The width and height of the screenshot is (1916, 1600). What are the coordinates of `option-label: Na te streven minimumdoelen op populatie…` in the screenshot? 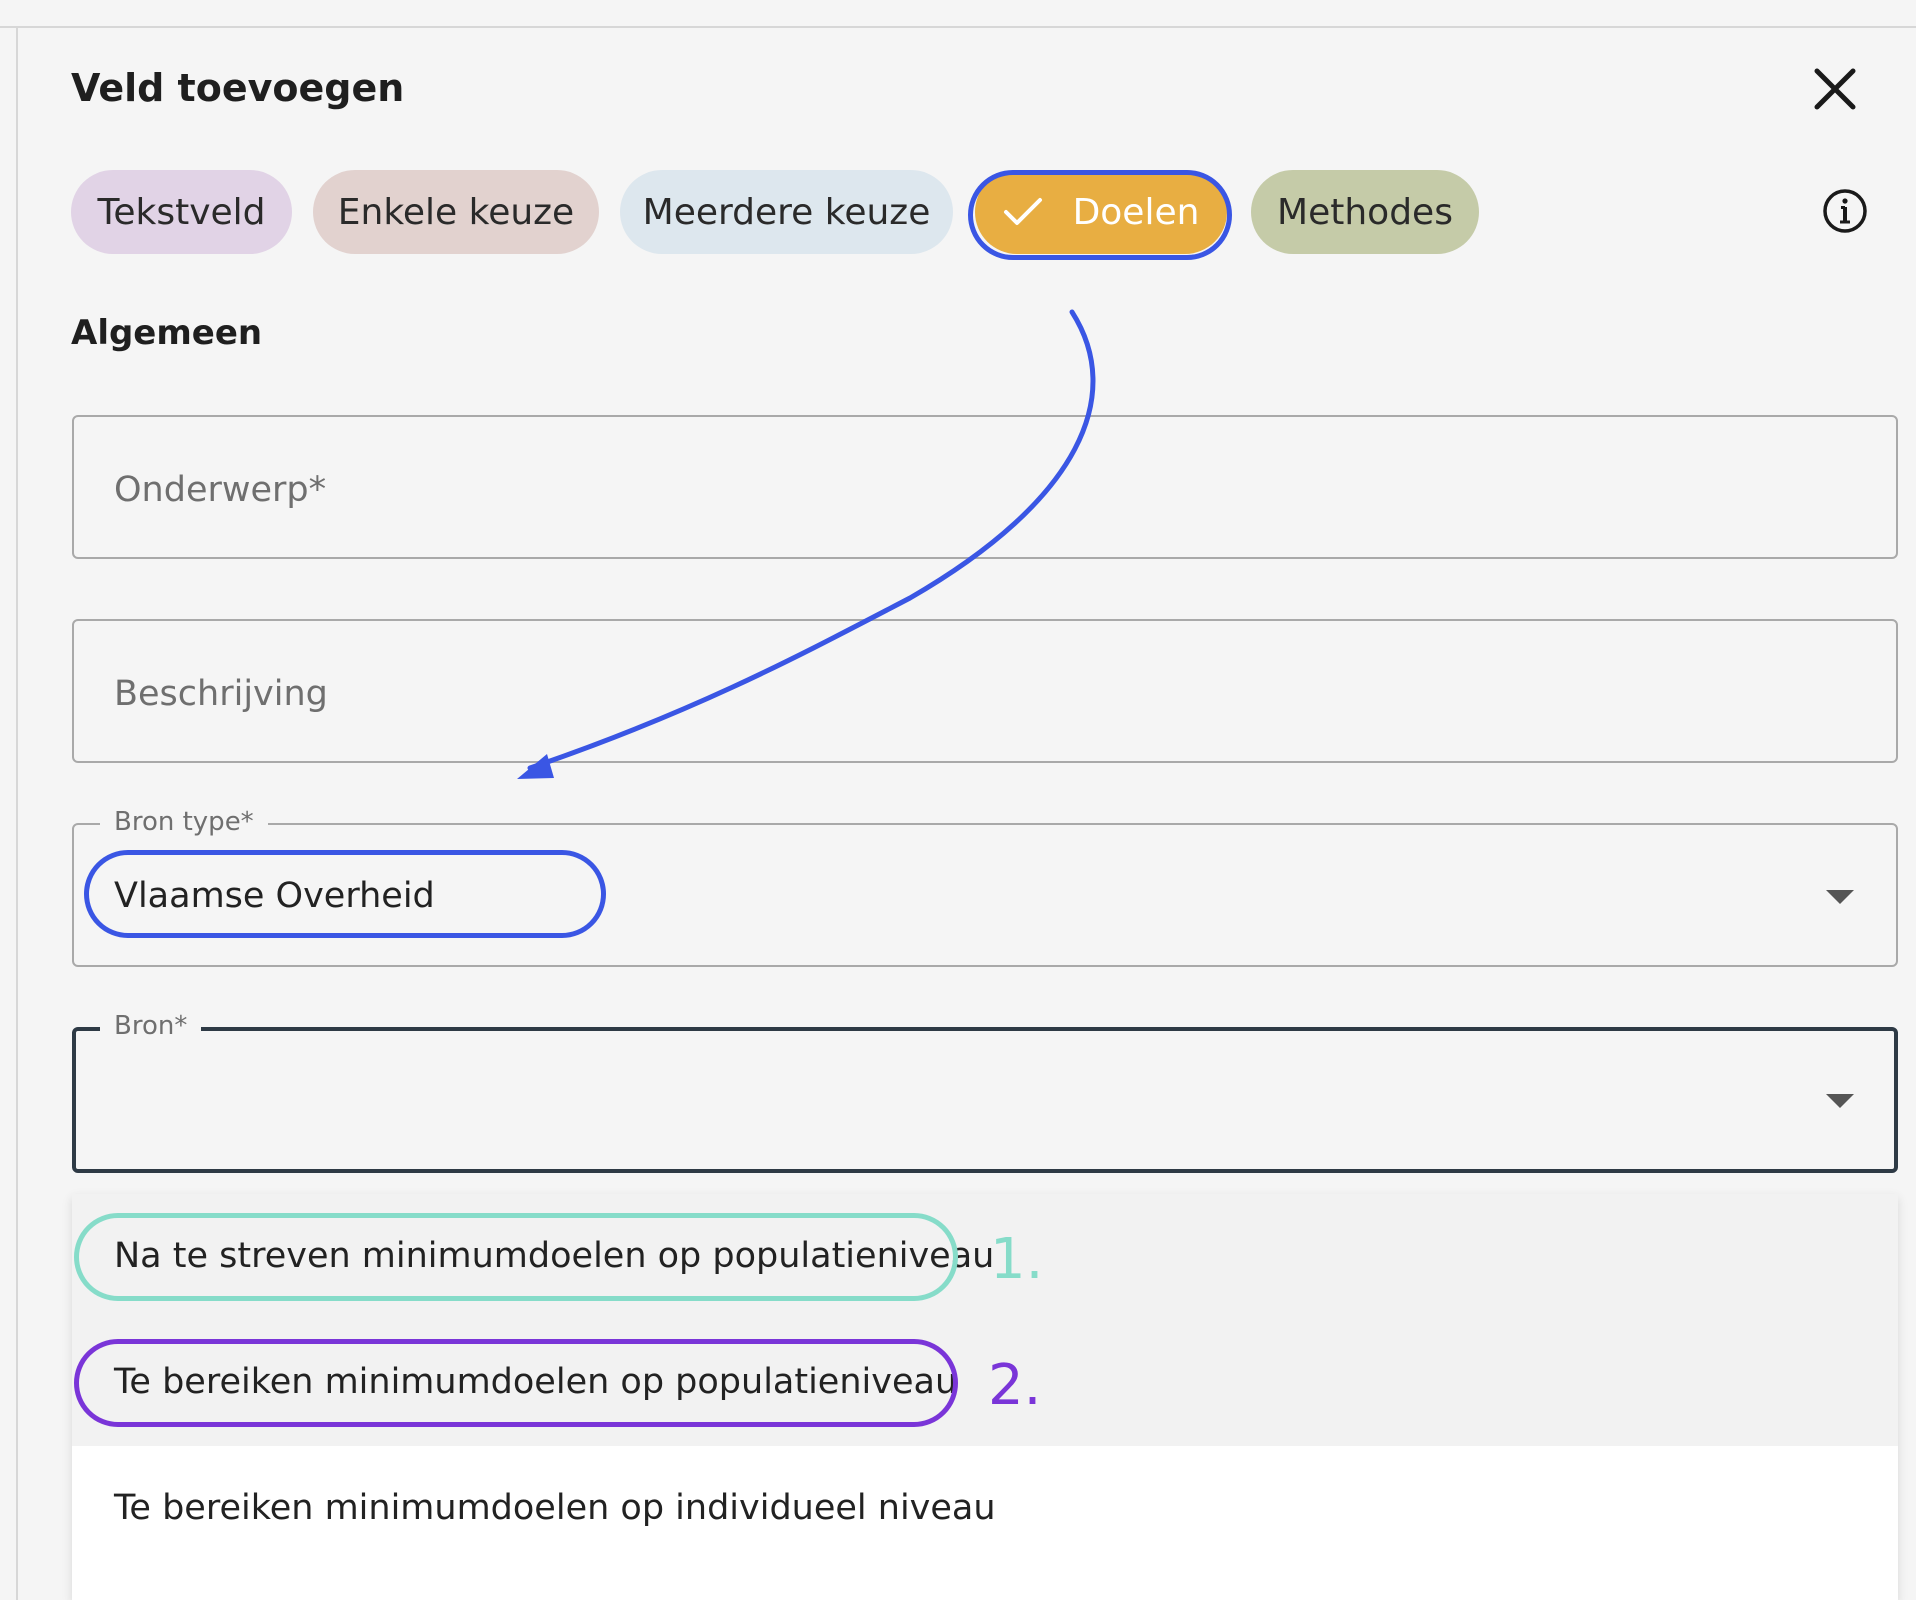 It's located at (554, 1256).